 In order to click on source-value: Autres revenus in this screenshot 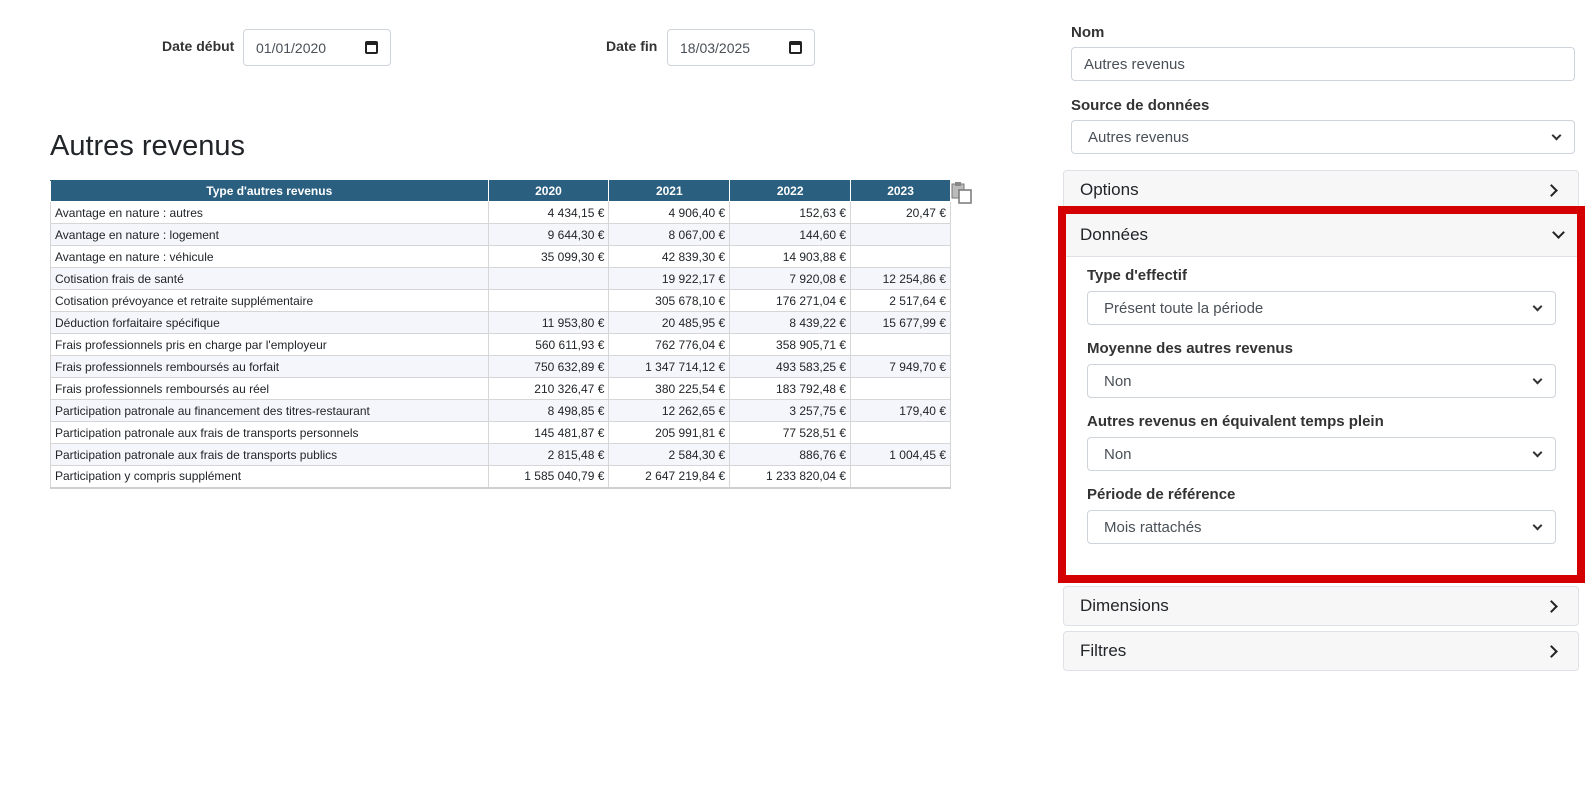, I will do `click(1138, 137)`.